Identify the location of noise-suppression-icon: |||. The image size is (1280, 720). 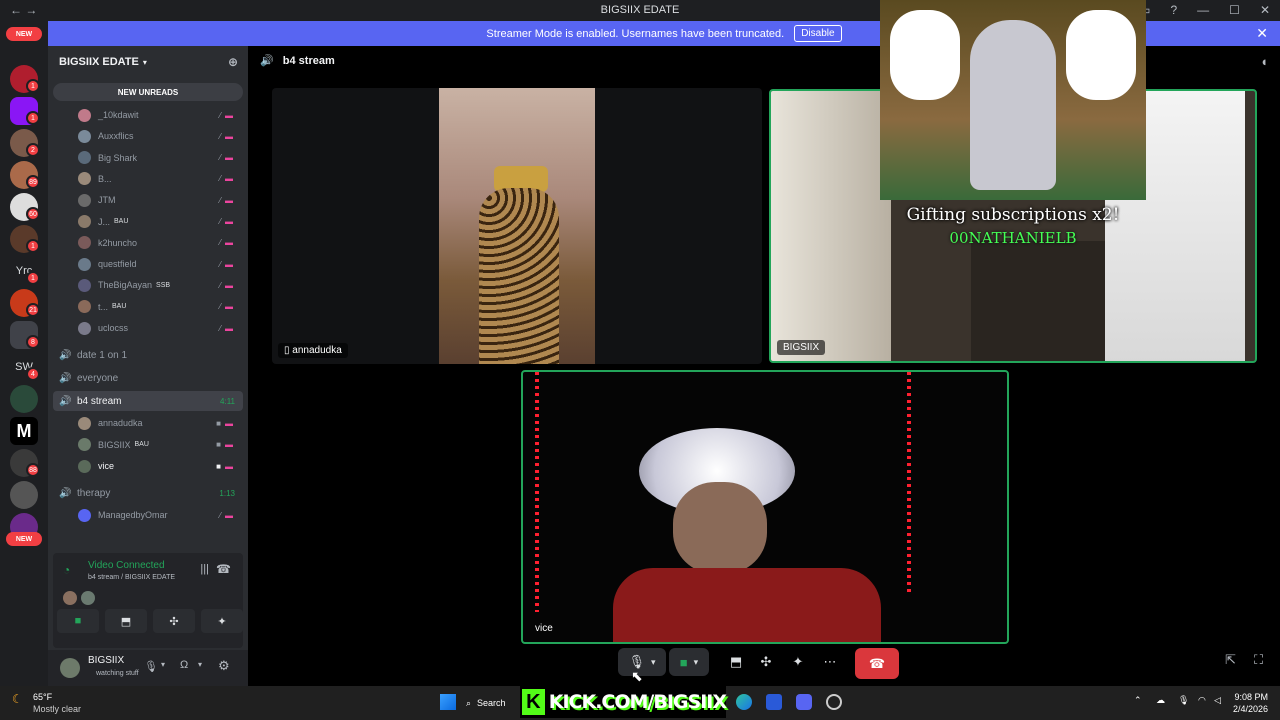
(204, 569).